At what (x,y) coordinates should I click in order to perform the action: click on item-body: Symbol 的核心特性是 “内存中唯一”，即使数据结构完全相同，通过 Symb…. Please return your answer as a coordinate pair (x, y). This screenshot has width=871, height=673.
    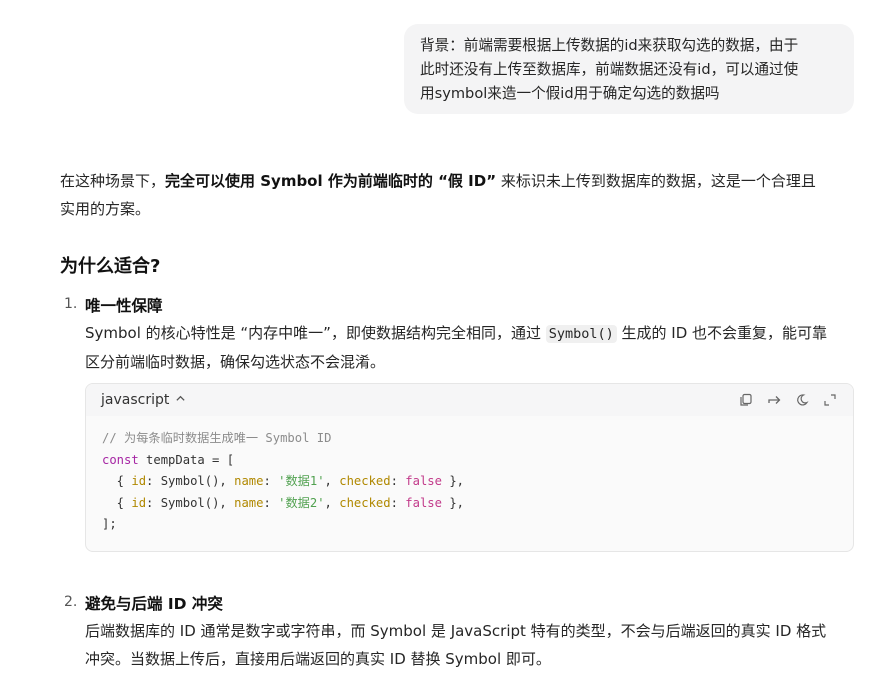
    Looking at the image, I should click on (477, 347).